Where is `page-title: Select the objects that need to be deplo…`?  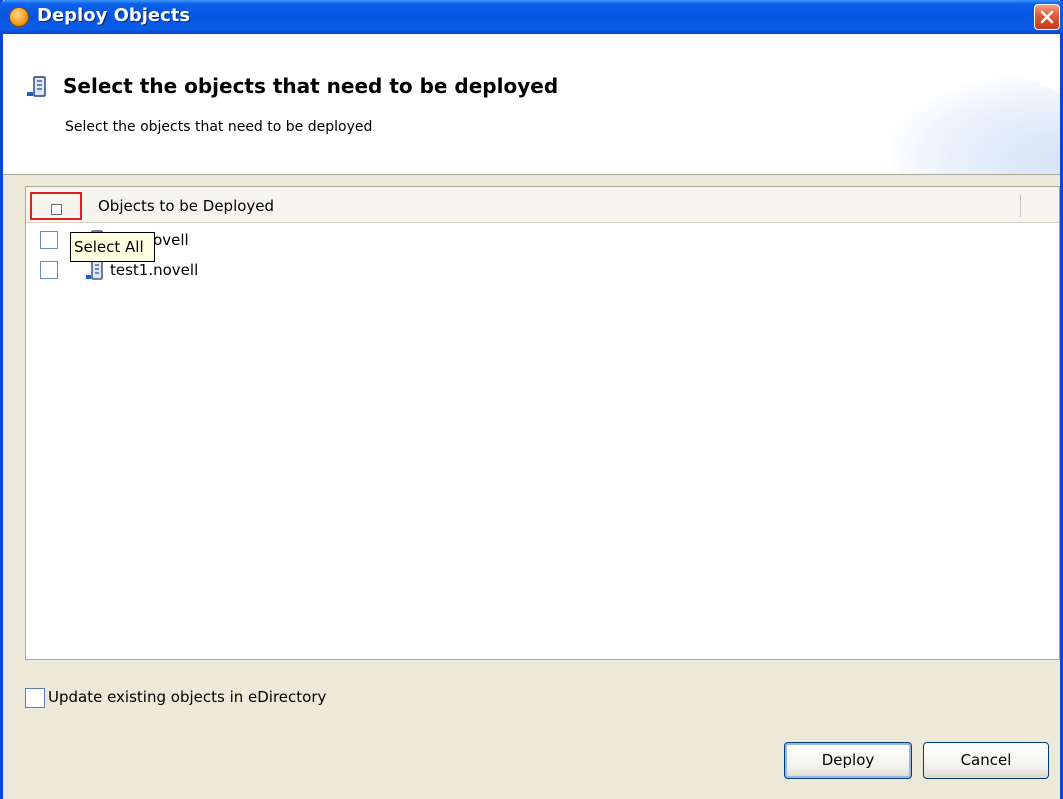
page-title: Select the objects that need to be deplo… is located at coordinates (311, 86).